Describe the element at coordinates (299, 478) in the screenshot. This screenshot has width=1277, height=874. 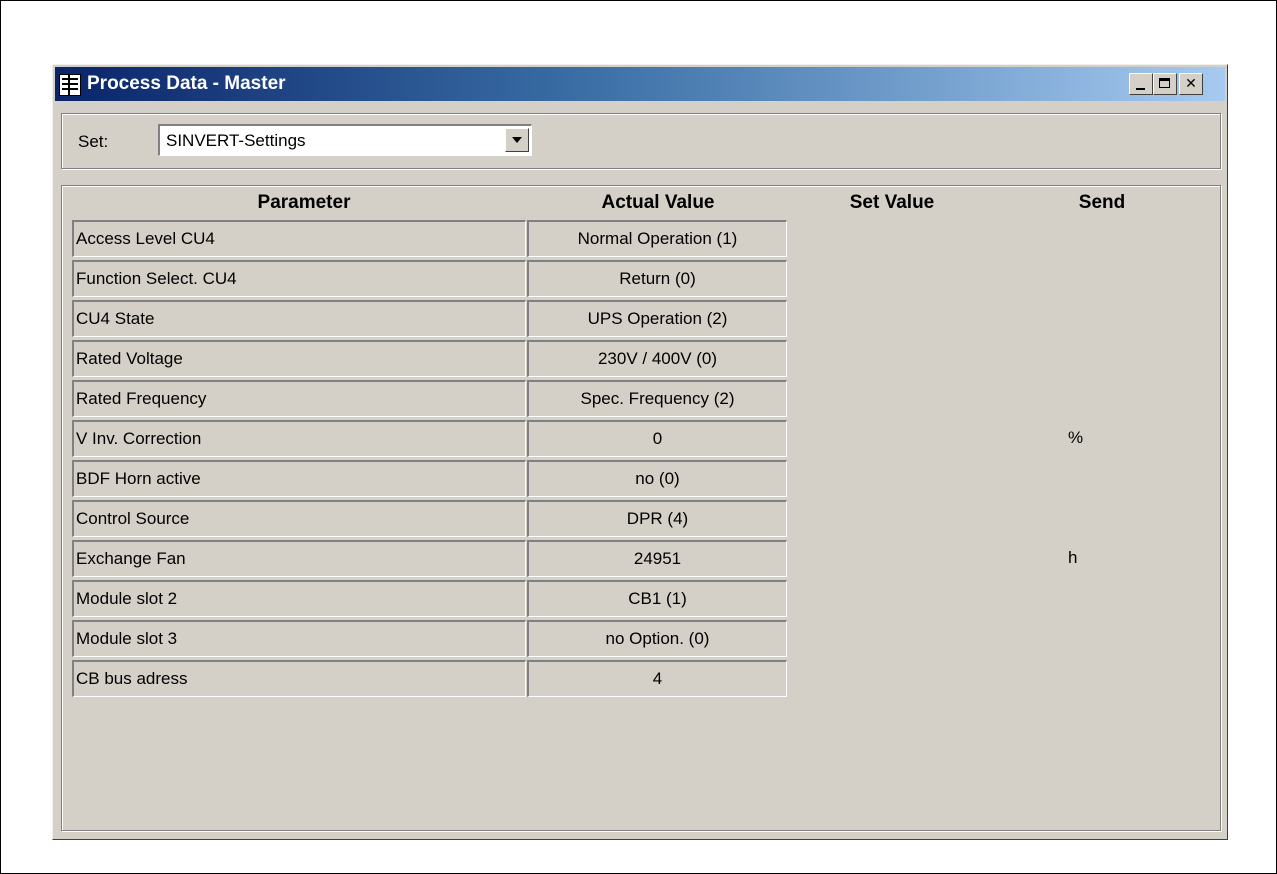
I see `parameter-cell: BDF Horn active` at that location.